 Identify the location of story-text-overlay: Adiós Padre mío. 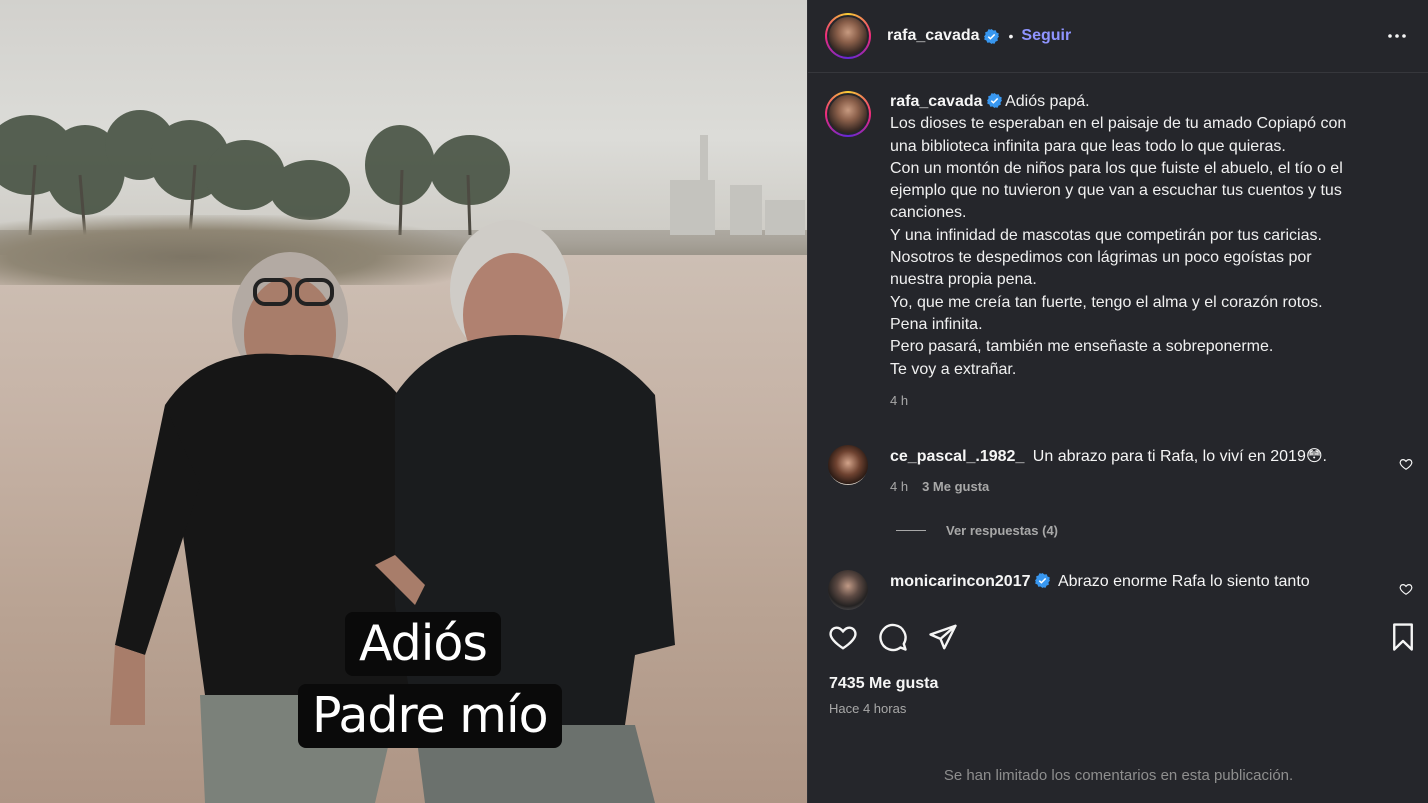
(430, 694).